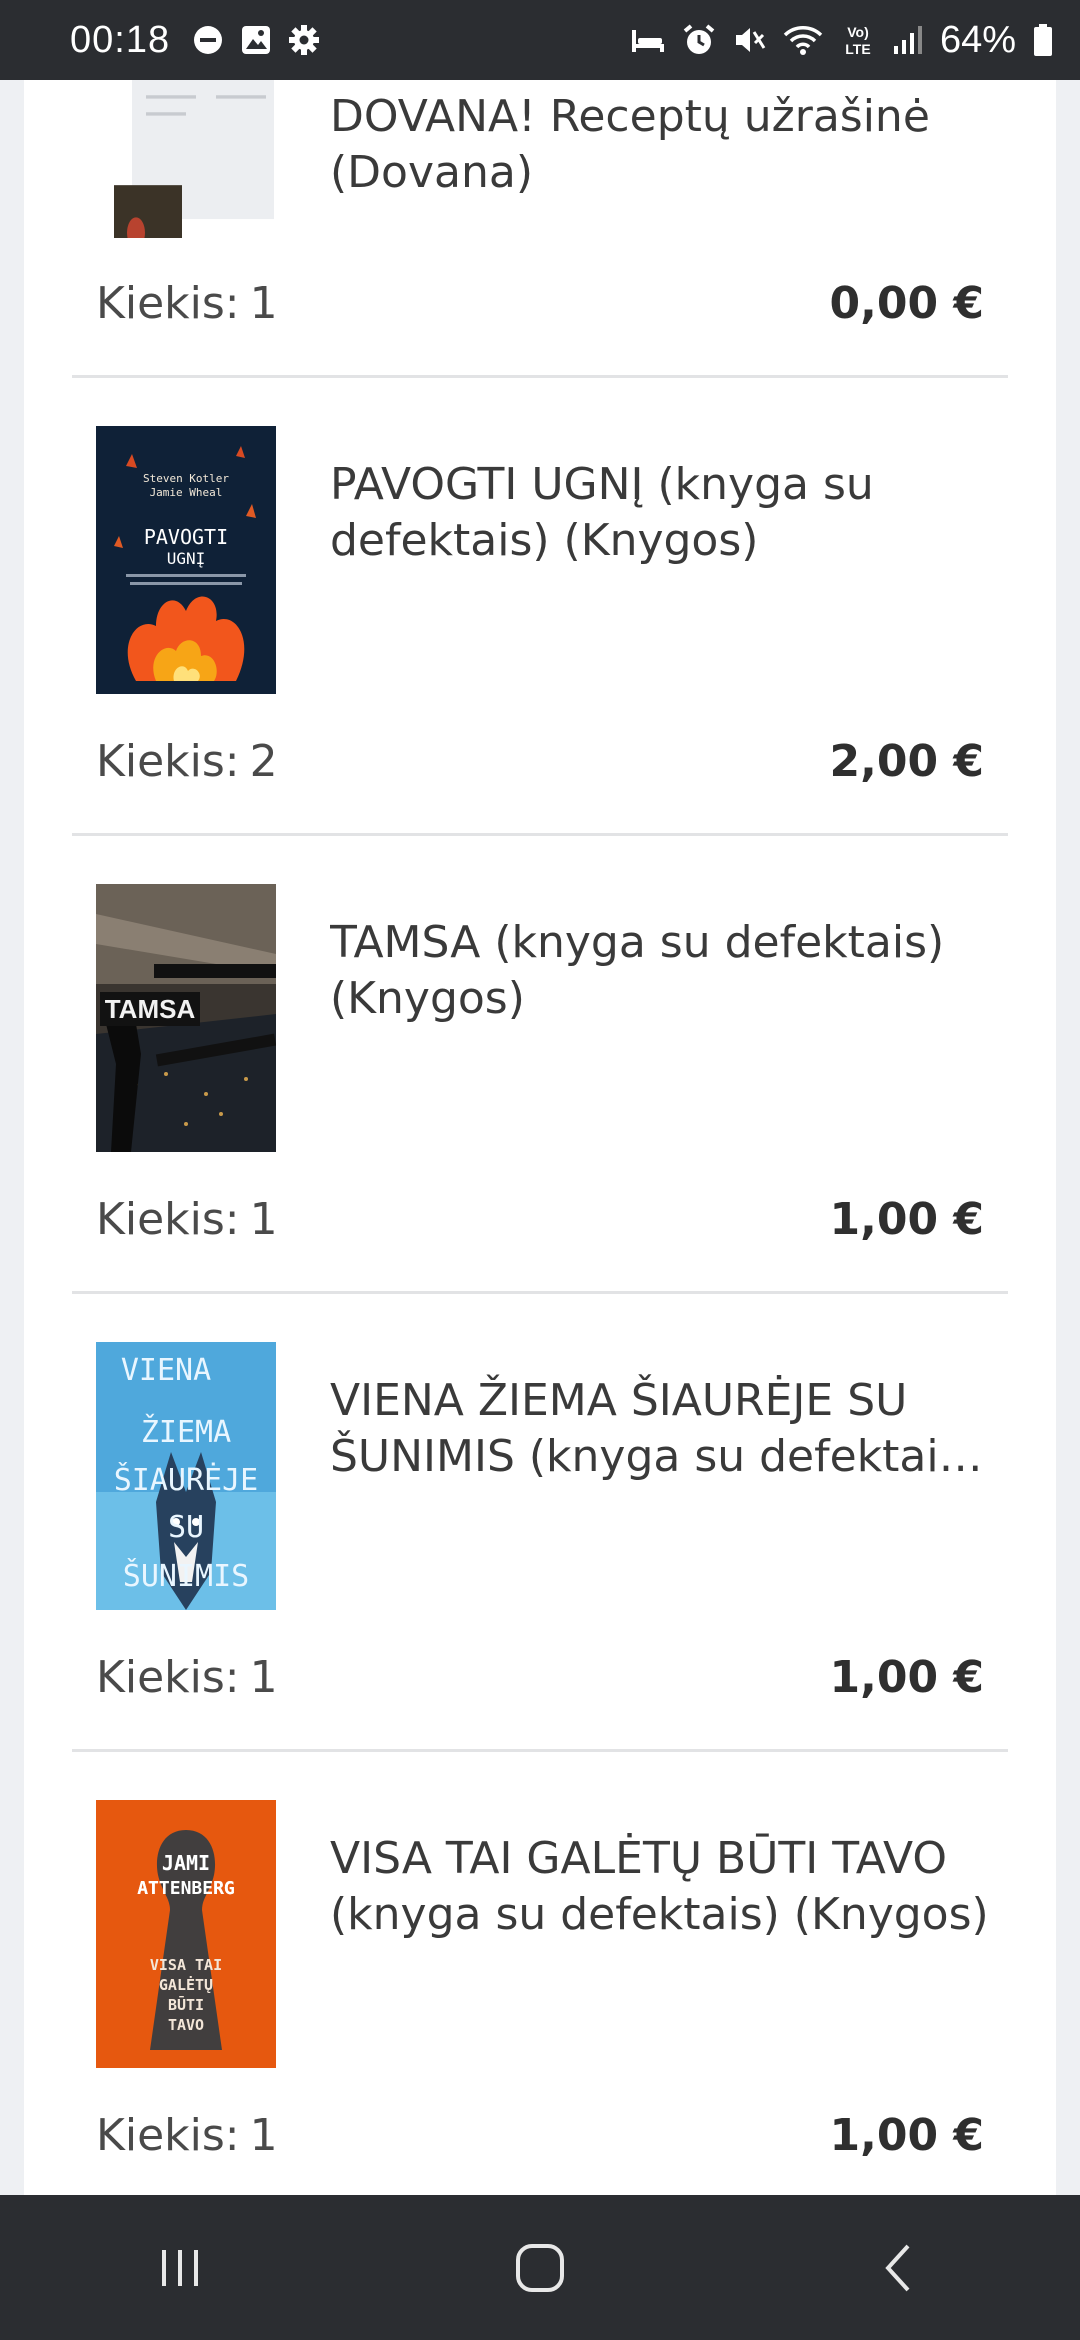 The width and height of the screenshot is (1080, 2340). I want to click on bed-icon, so click(648, 40).